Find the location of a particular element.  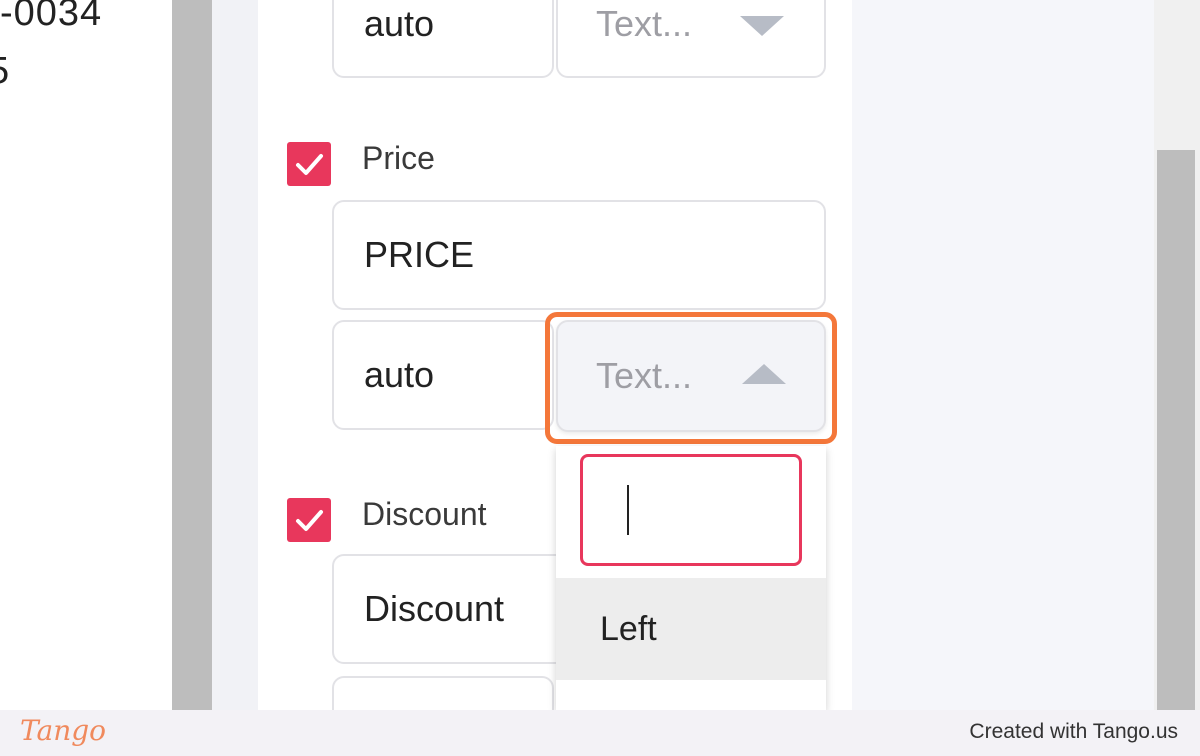

column-name-input: PRICE is located at coordinates (579, 255).